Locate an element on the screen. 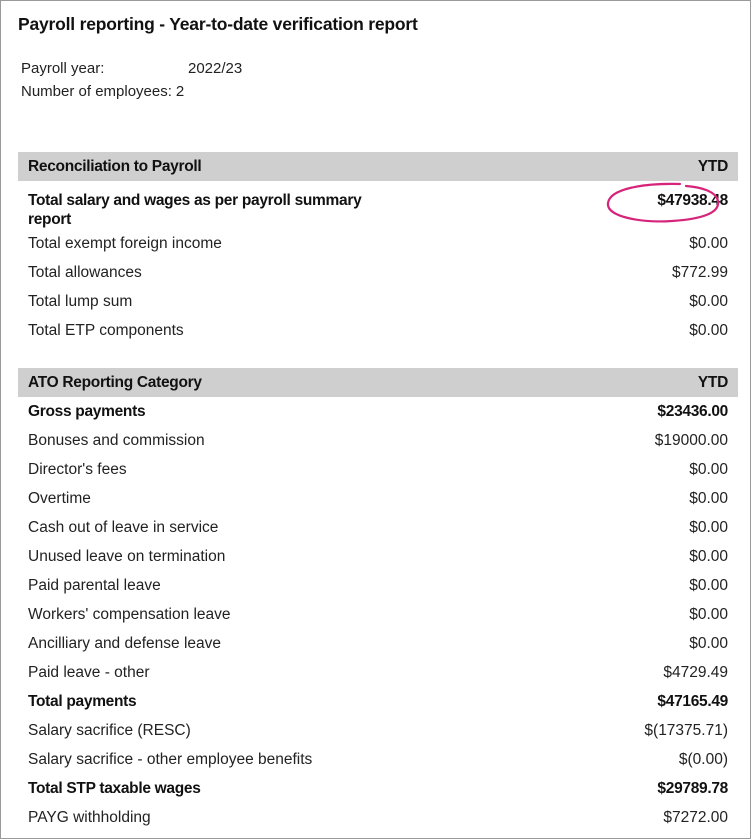 This screenshot has width=751, height=839. row-label: Total STP taxable wages is located at coordinates (114, 788).